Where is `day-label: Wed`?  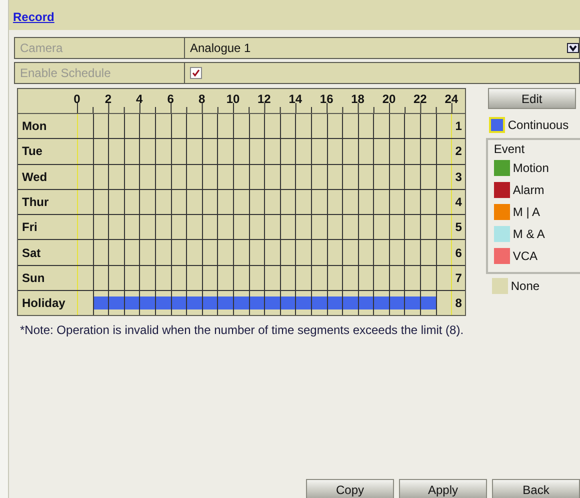 day-label: Wed is located at coordinates (34, 177).